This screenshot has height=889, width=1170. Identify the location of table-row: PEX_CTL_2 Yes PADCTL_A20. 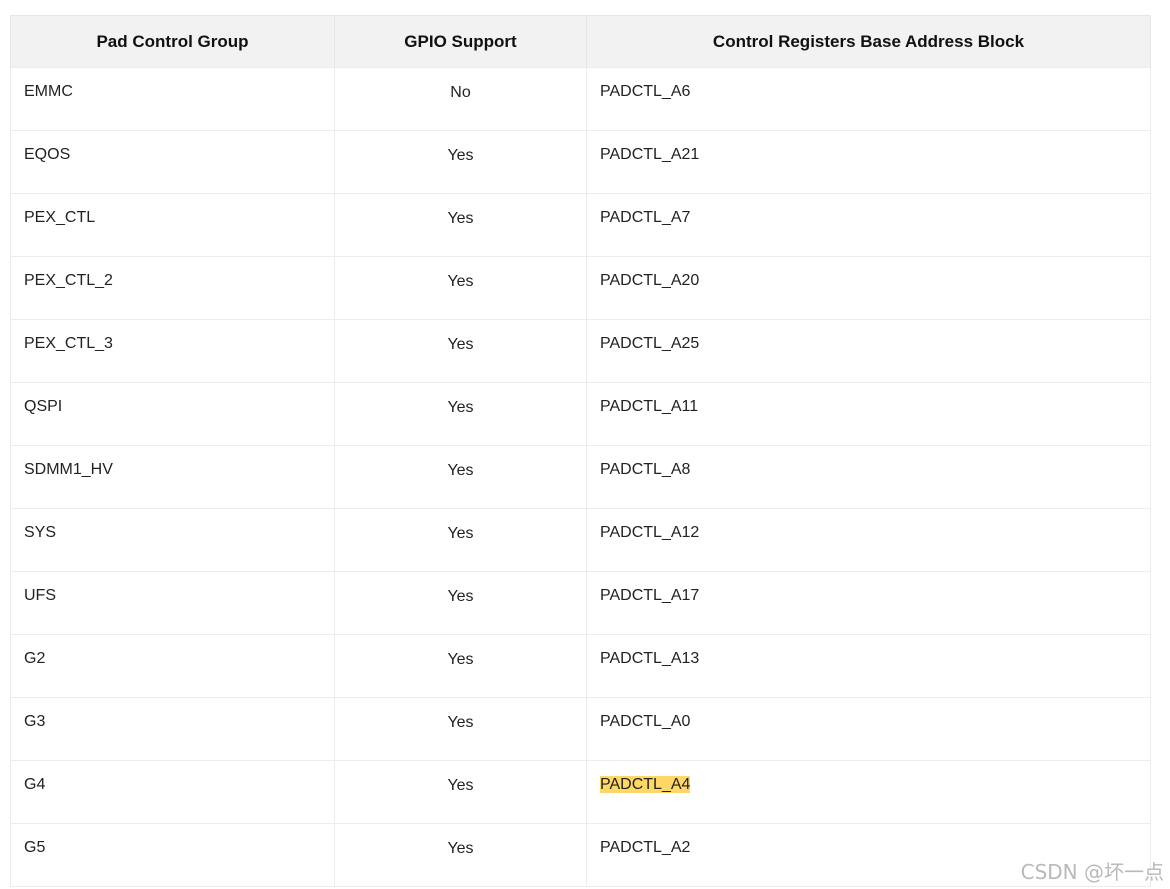
(580, 288).